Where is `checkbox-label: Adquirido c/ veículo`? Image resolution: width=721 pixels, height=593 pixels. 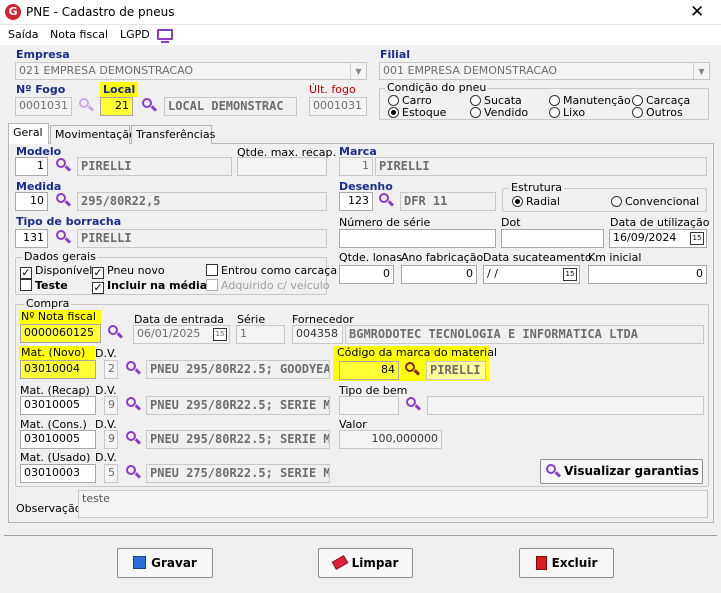 checkbox-label: Adquirido c/ veículo is located at coordinates (275, 285).